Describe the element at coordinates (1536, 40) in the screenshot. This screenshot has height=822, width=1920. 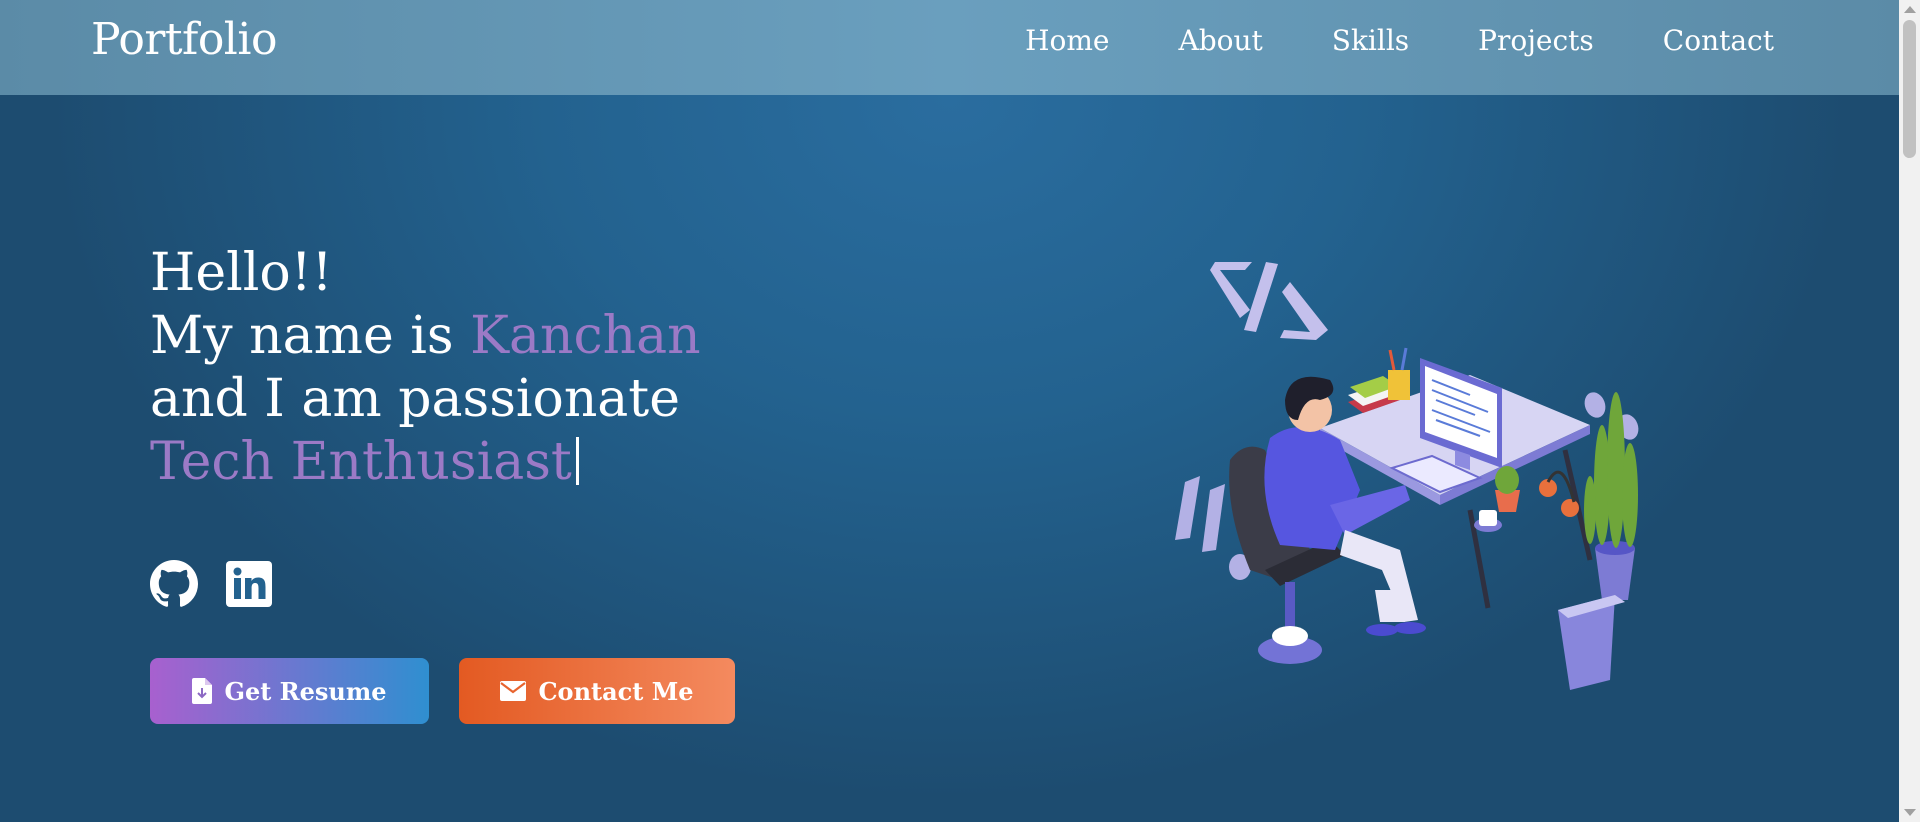
I see `nav-link-projects: Projects` at that location.